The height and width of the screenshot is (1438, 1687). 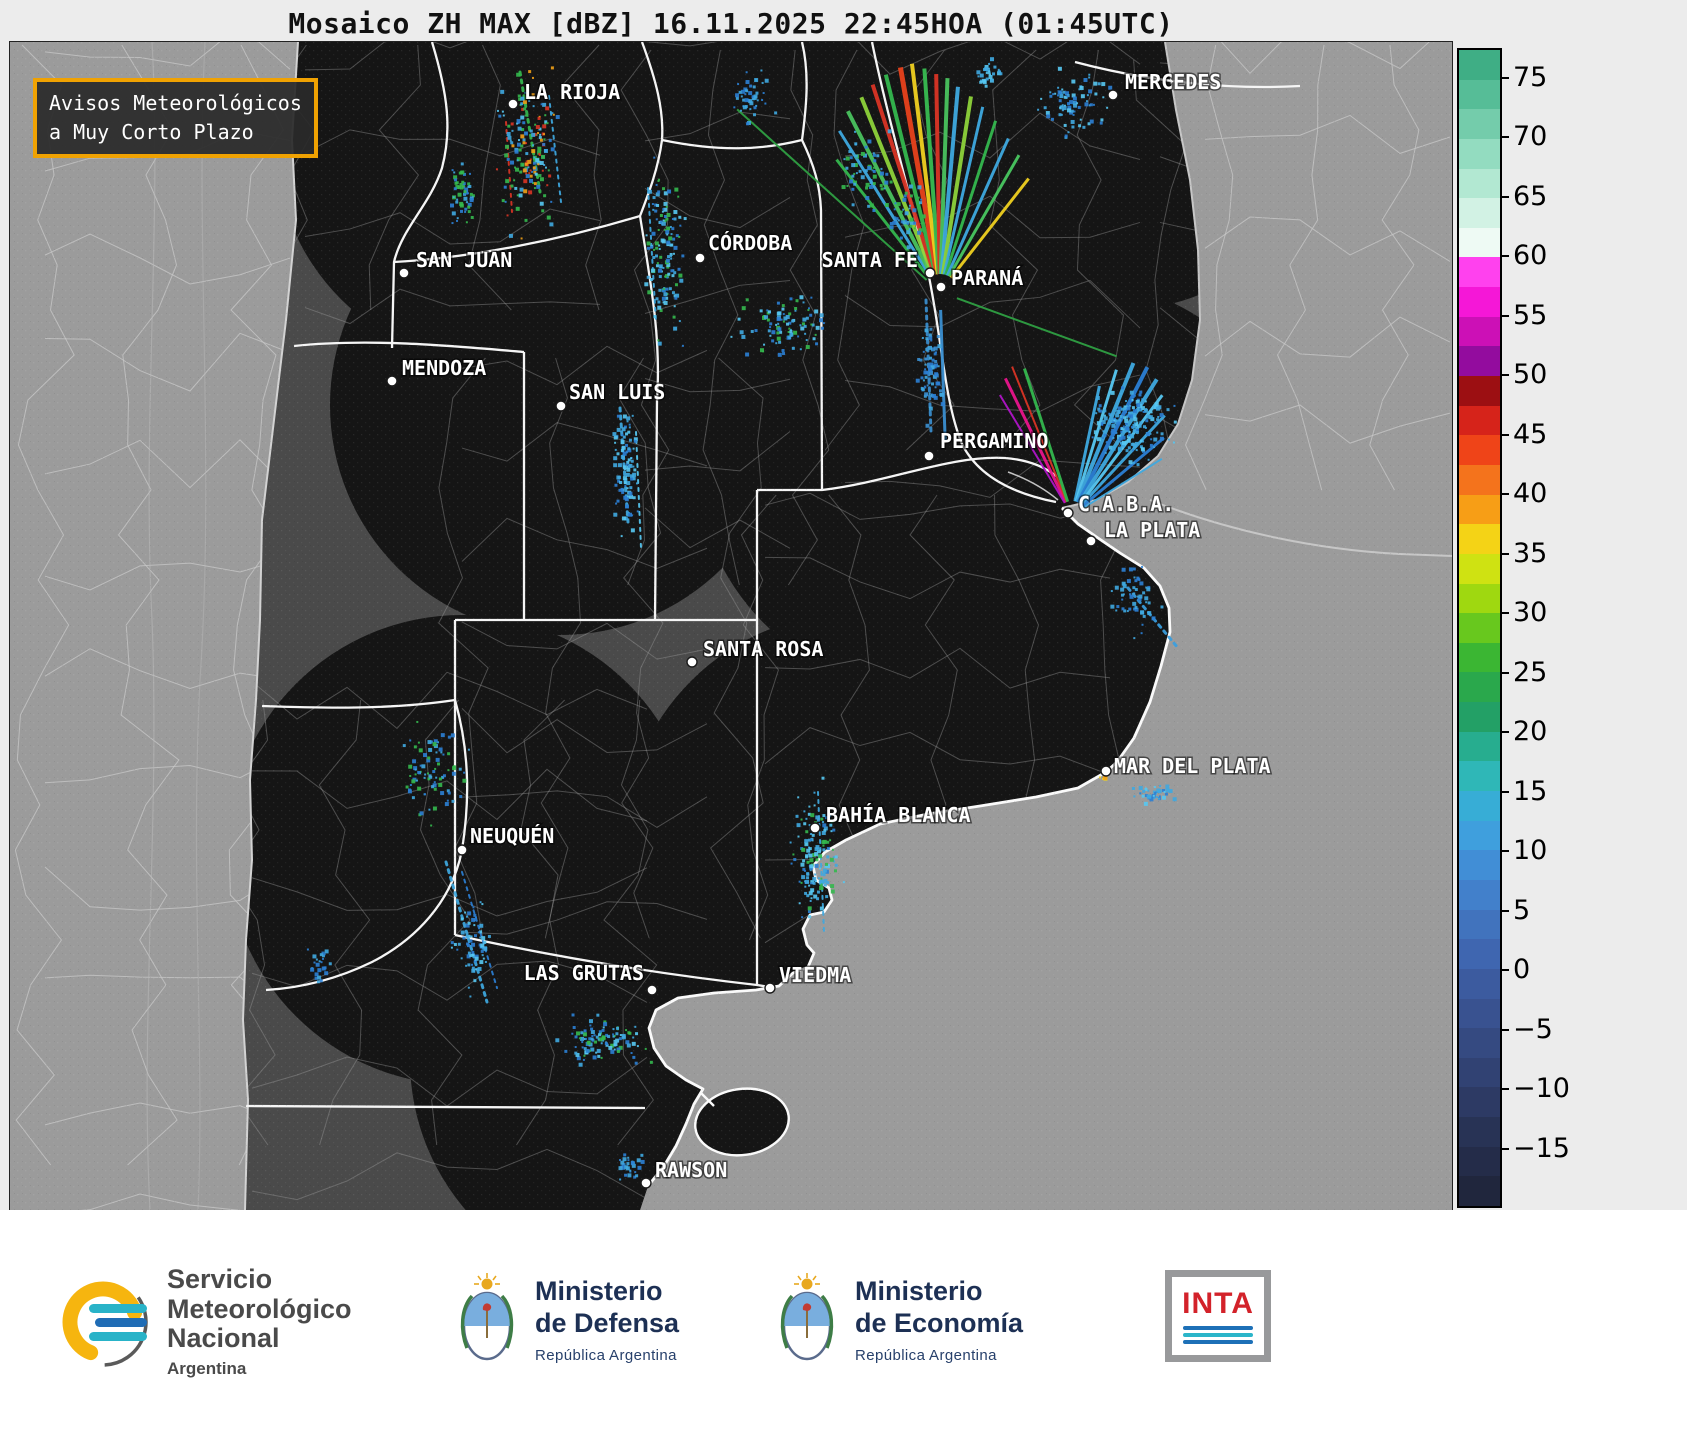 What do you see at coordinates (1530, 256) in the screenshot?
I see `colorbar-tick-label: 60` at bounding box center [1530, 256].